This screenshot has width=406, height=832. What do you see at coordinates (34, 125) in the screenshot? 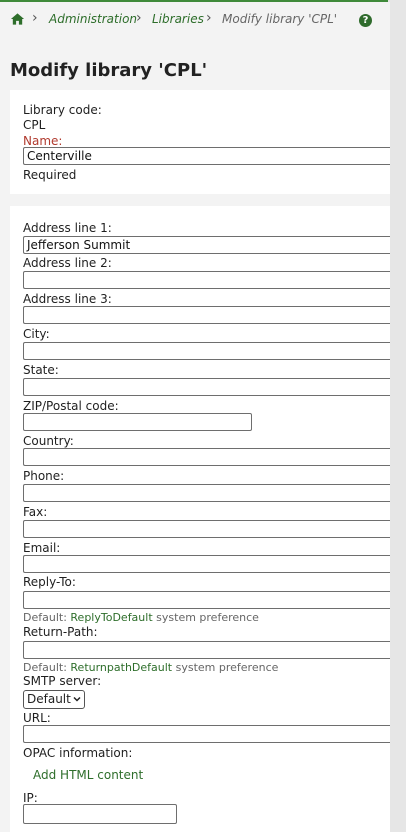
I see `library-code-value: CPL` at bounding box center [34, 125].